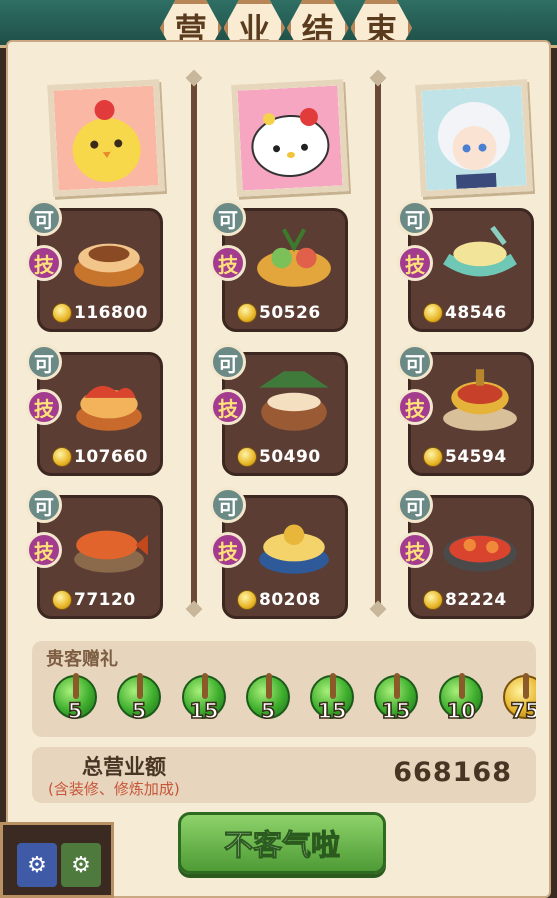 The height and width of the screenshot is (898, 557). I want to click on price-row: 77120, so click(94, 600).